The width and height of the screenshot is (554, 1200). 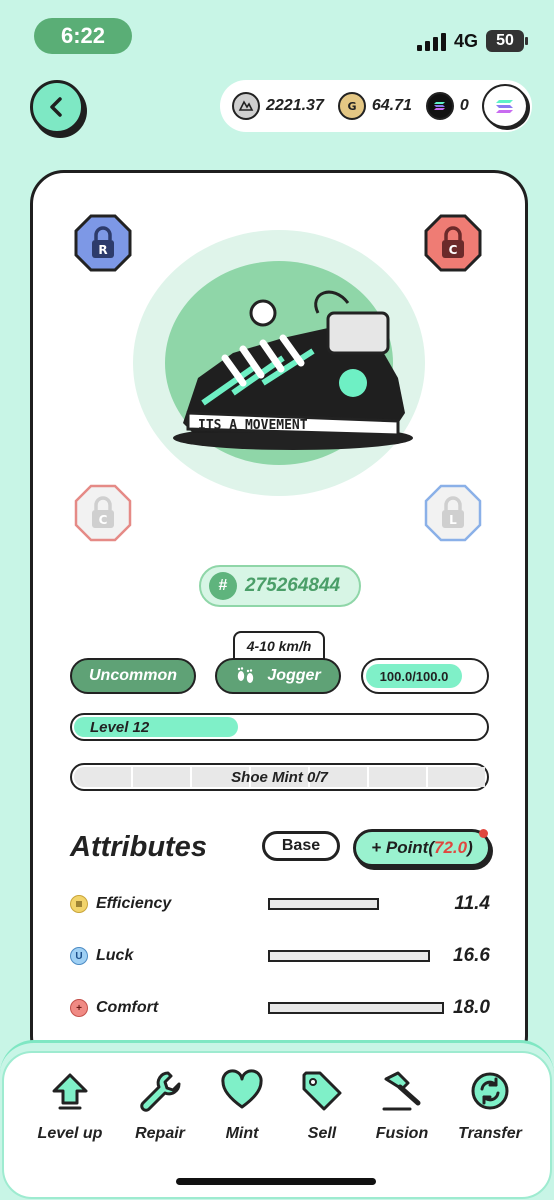 What do you see at coordinates (490, 1133) in the screenshot?
I see `transfer-label: Transfer` at bounding box center [490, 1133].